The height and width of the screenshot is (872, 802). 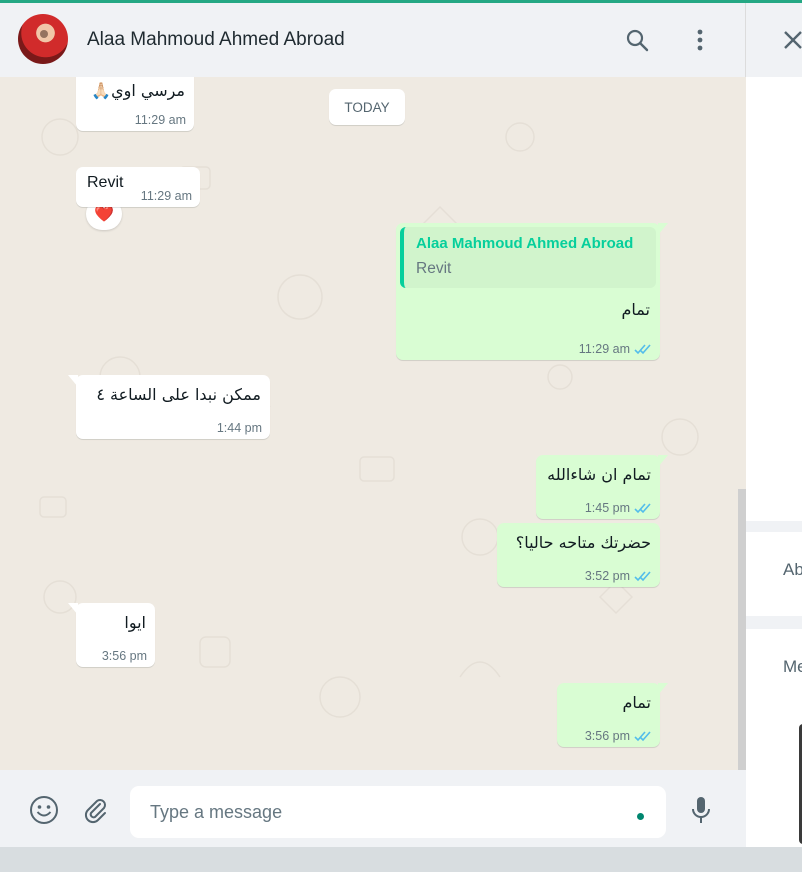 I want to click on menu-dots-icon, so click(x=700, y=40).